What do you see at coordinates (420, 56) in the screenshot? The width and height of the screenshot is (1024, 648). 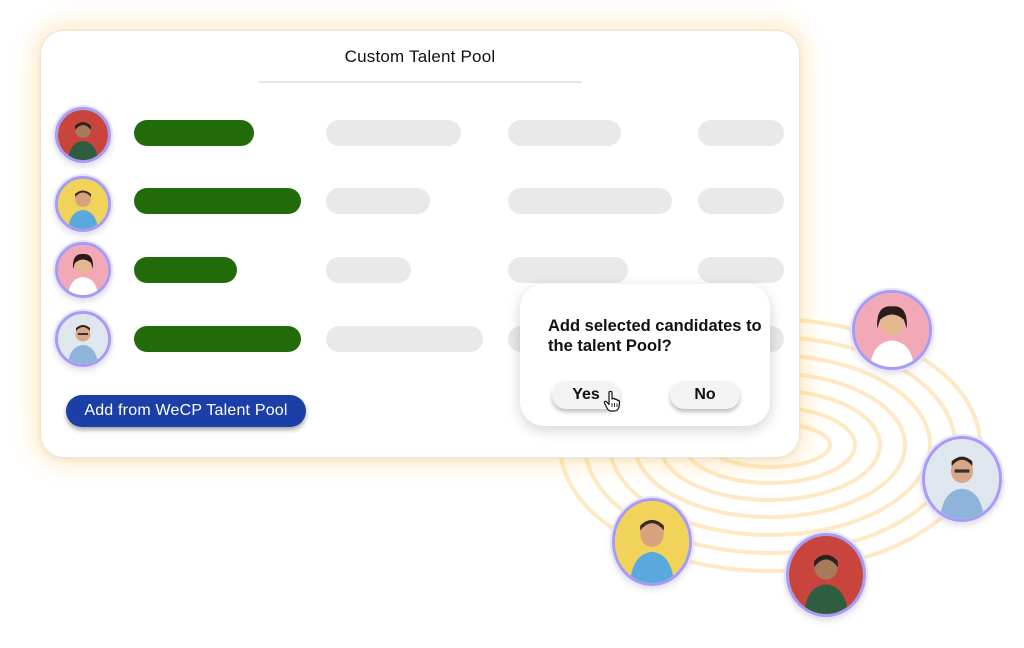 I see `card-title: Custom Talent Pool` at bounding box center [420, 56].